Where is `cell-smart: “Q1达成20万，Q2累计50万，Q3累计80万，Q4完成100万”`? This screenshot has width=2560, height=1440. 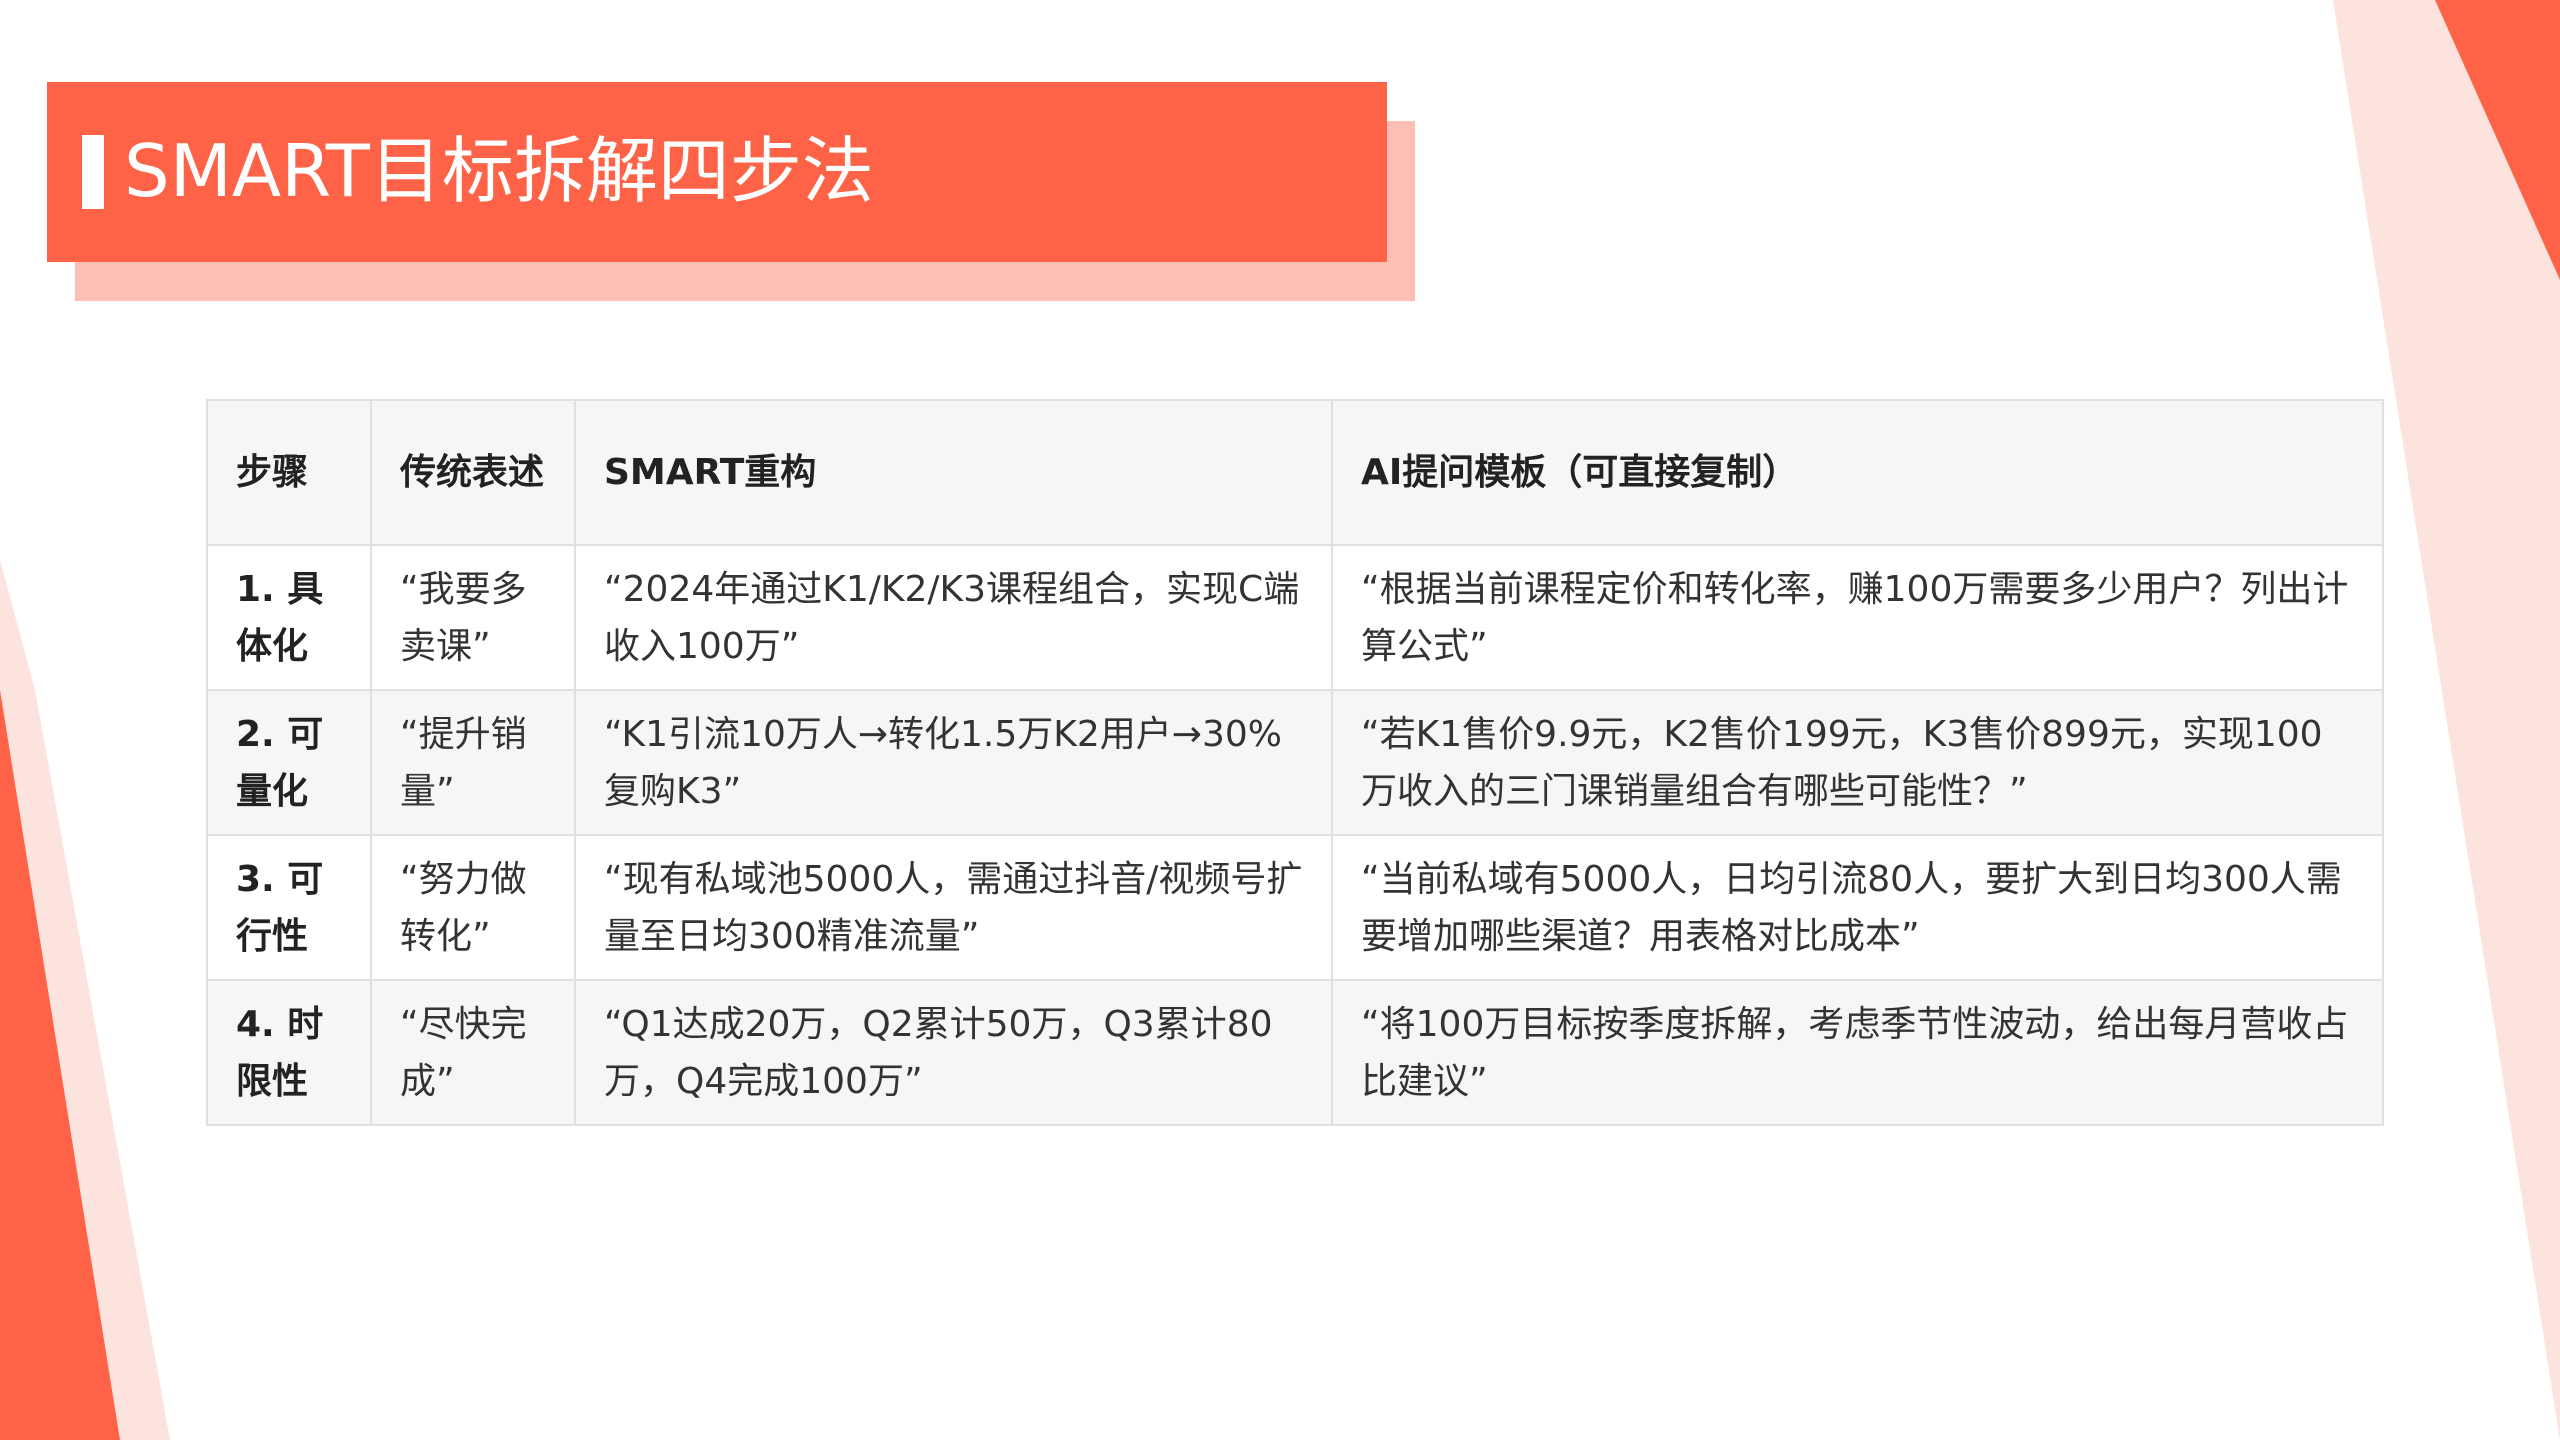 cell-smart: “Q1达成20万，Q2累计50万，Q3累计80万，Q4完成100万” is located at coordinates (953, 1052).